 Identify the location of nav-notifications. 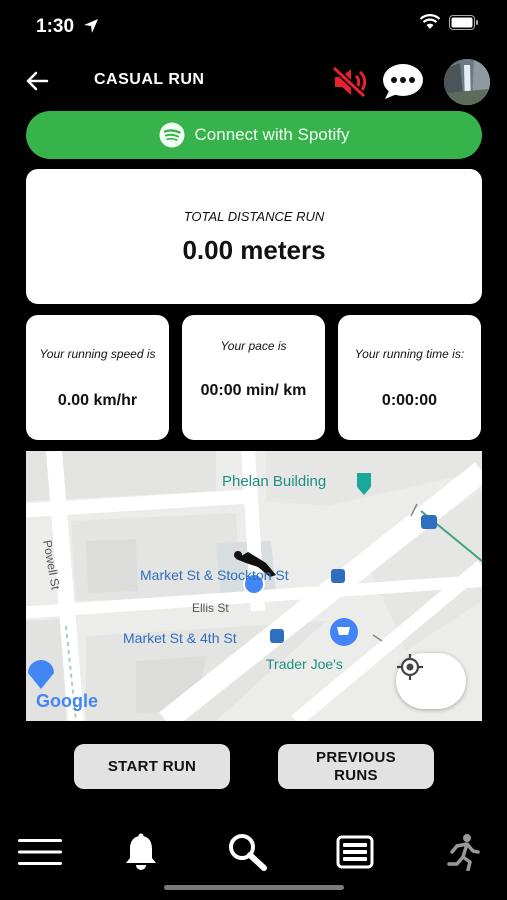
(141, 852).